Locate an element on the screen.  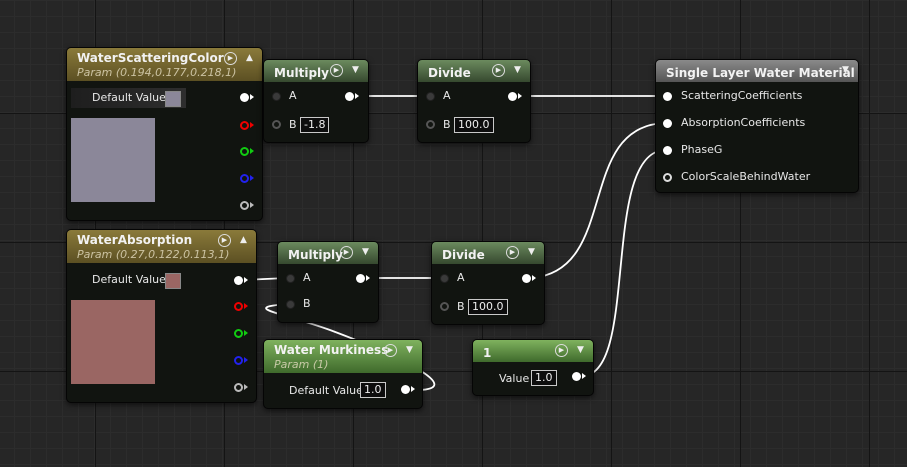
input-pin-phaseg is located at coordinates (667, 150).